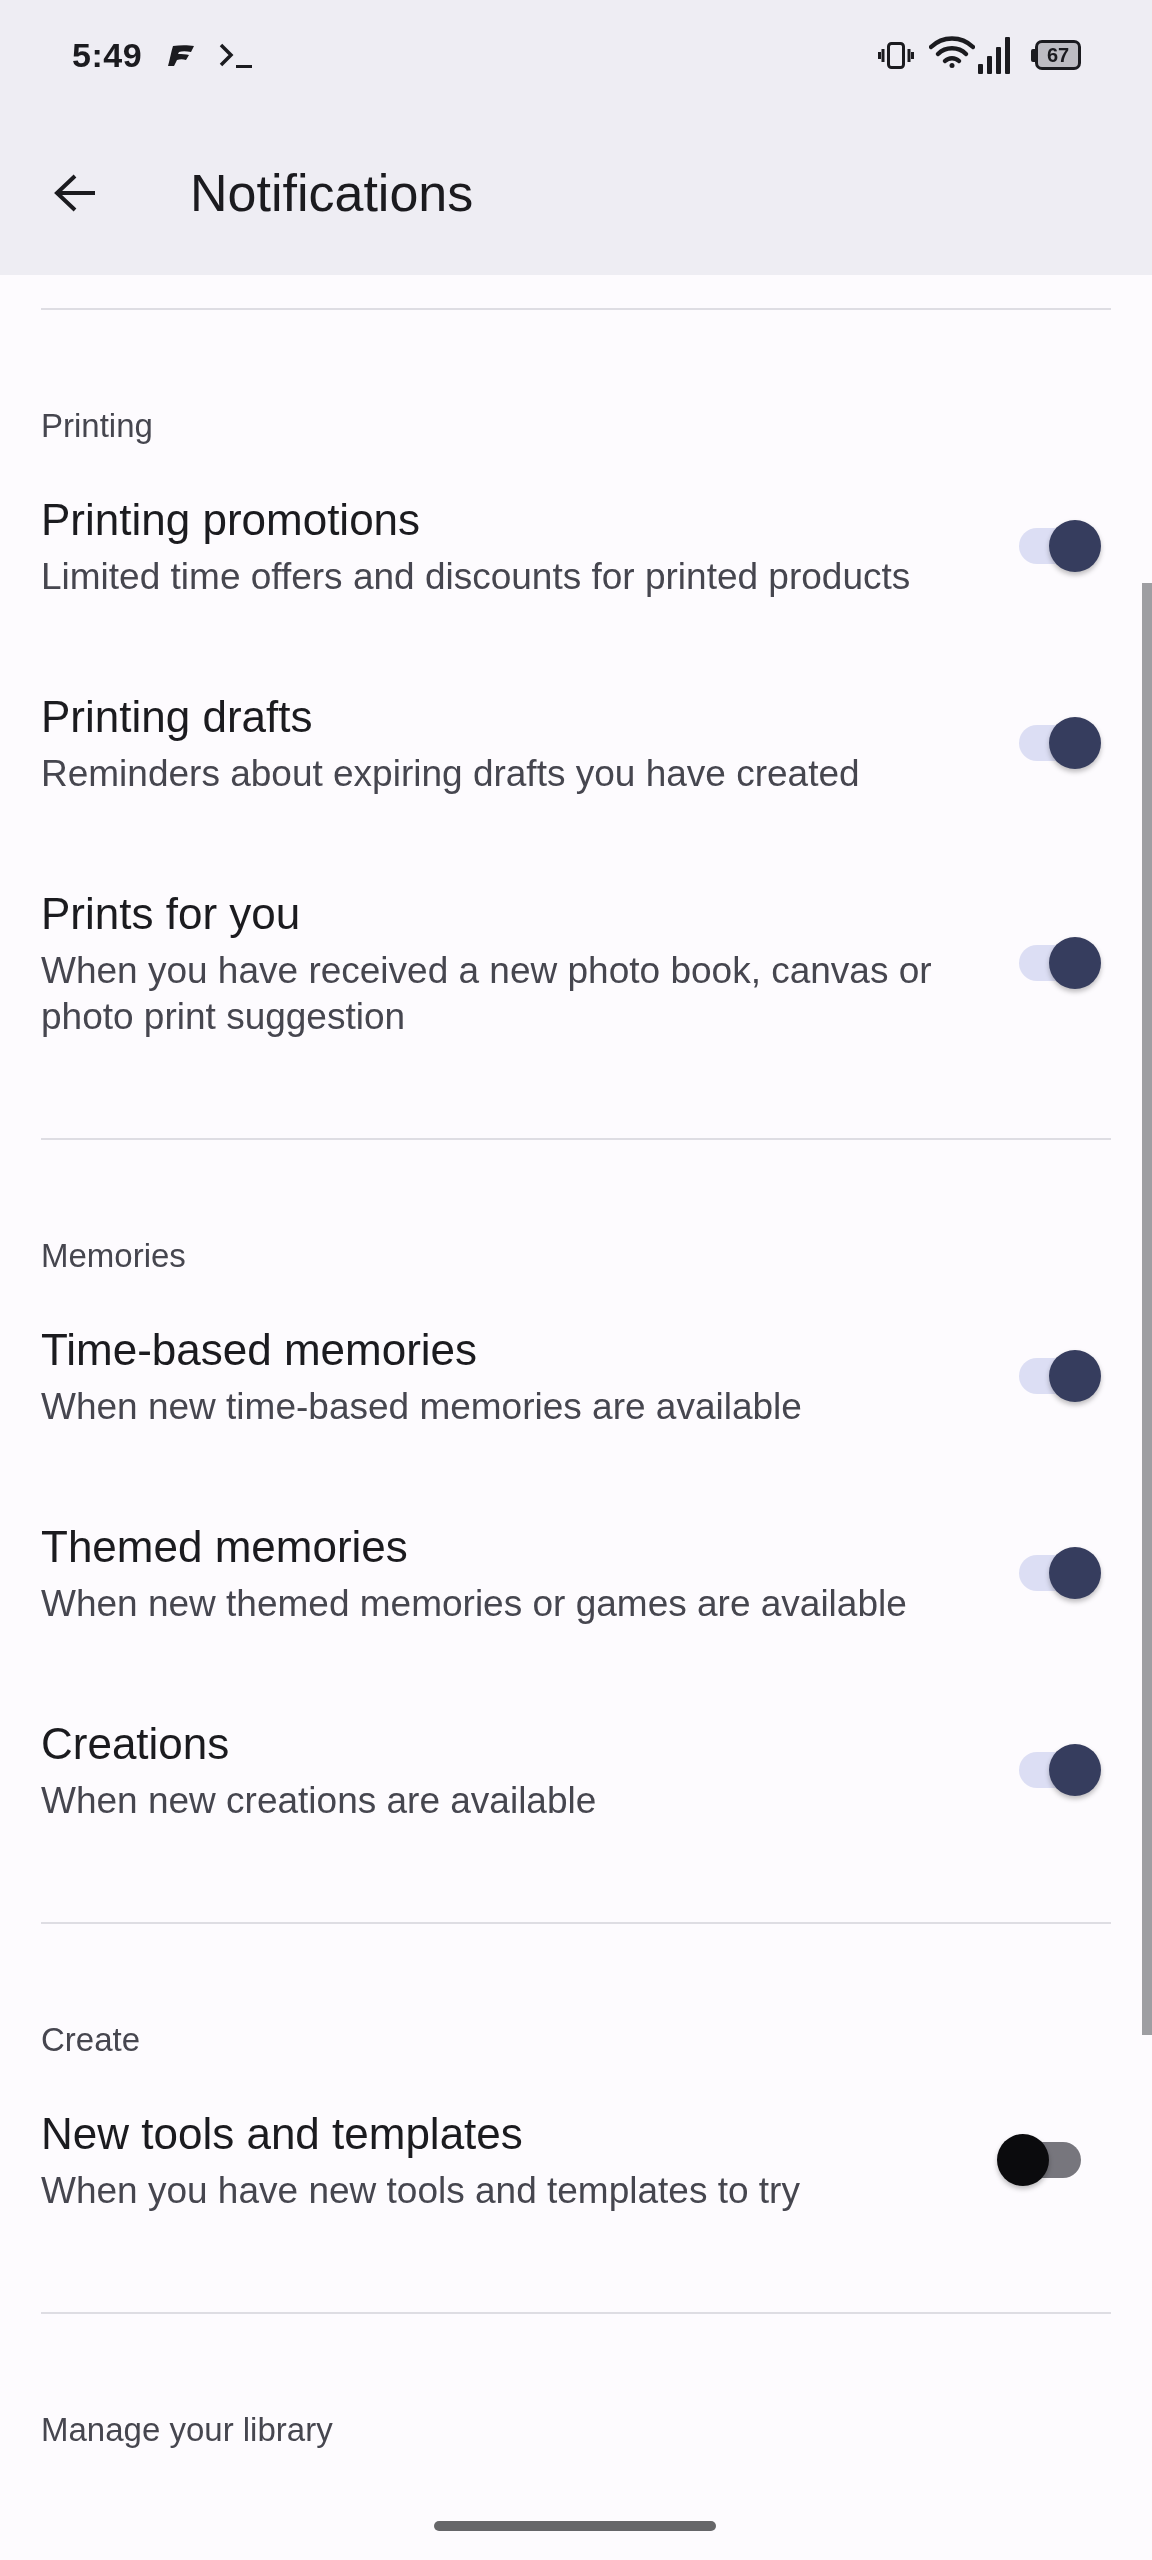 The height and width of the screenshot is (2560, 1152). Describe the element at coordinates (231, 520) in the screenshot. I see `setting-title: Printing promotions` at that location.